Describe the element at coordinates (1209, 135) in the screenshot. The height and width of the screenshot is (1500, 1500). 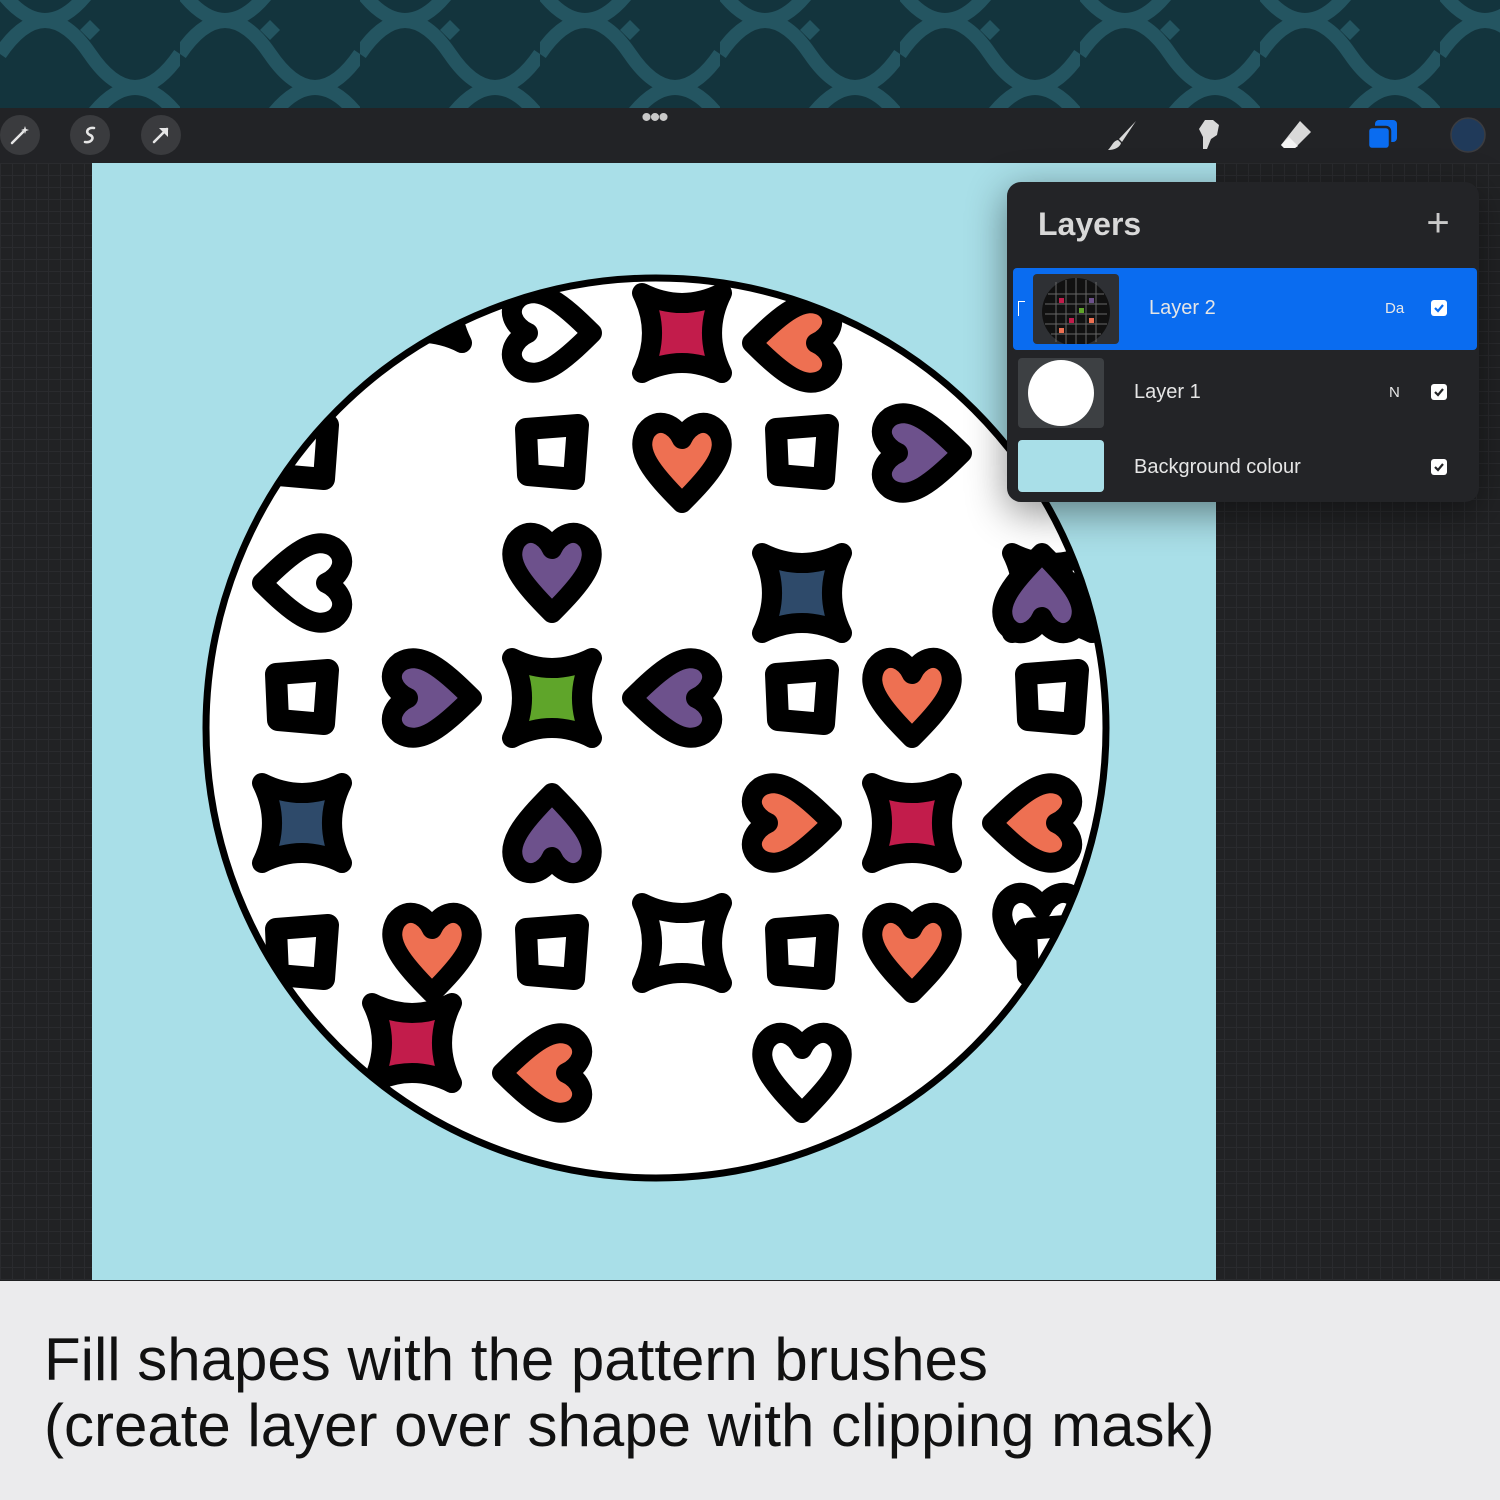
I see `smudge-icon` at that location.